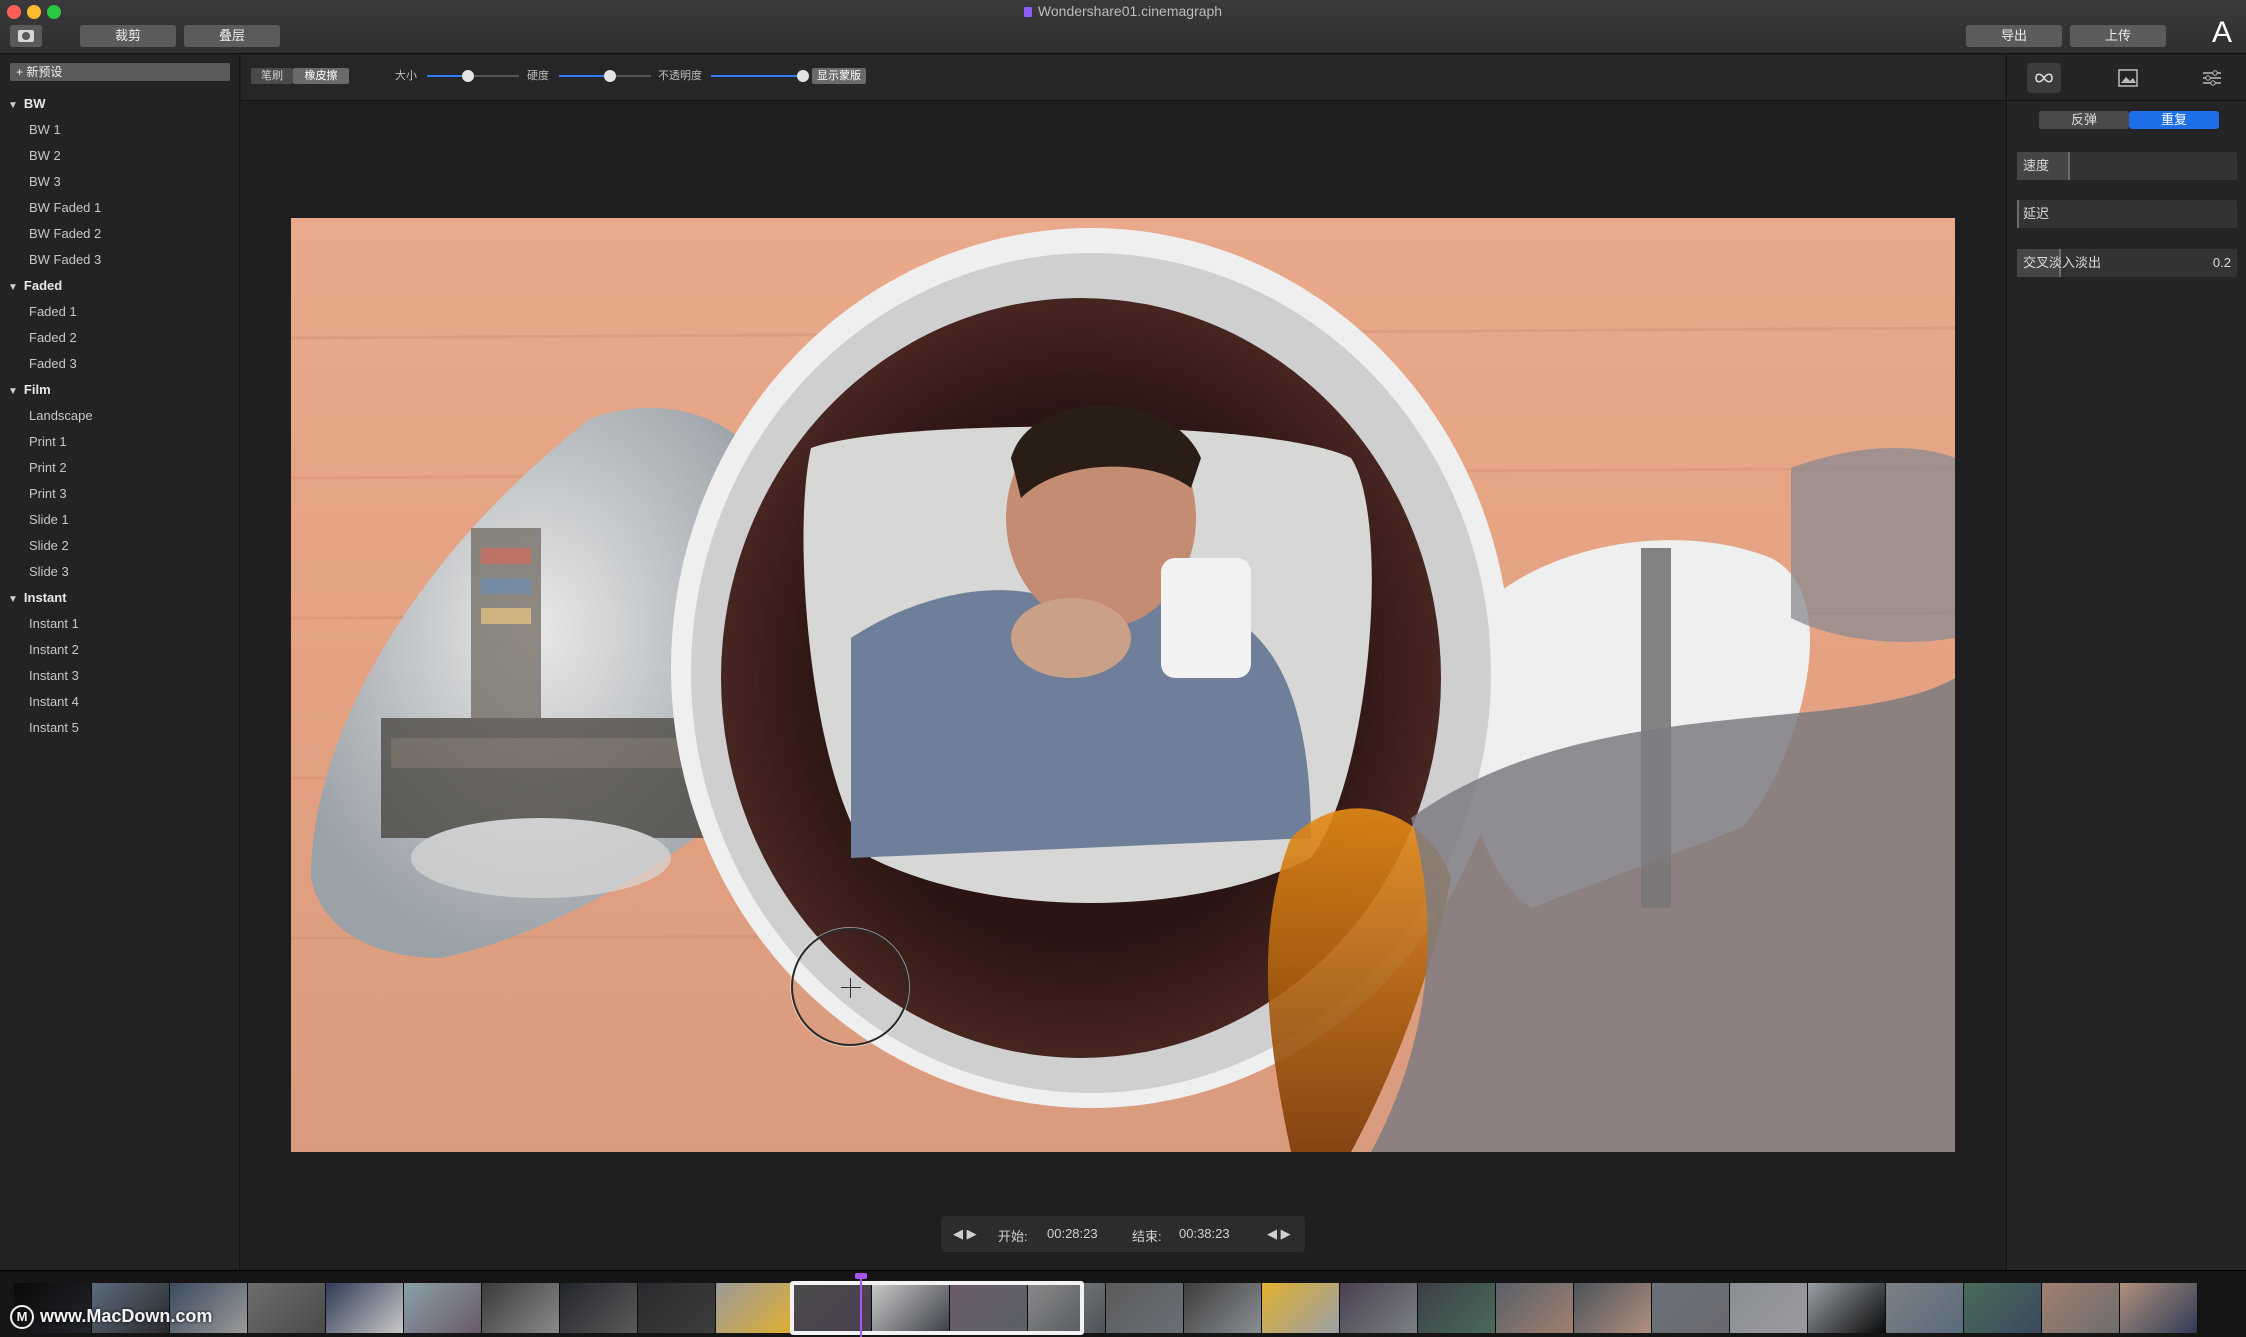 The height and width of the screenshot is (1337, 2246). What do you see at coordinates (272, 76) in the screenshot?
I see `brush-tool-button: 笔刷` at bounding box center [272, 76].